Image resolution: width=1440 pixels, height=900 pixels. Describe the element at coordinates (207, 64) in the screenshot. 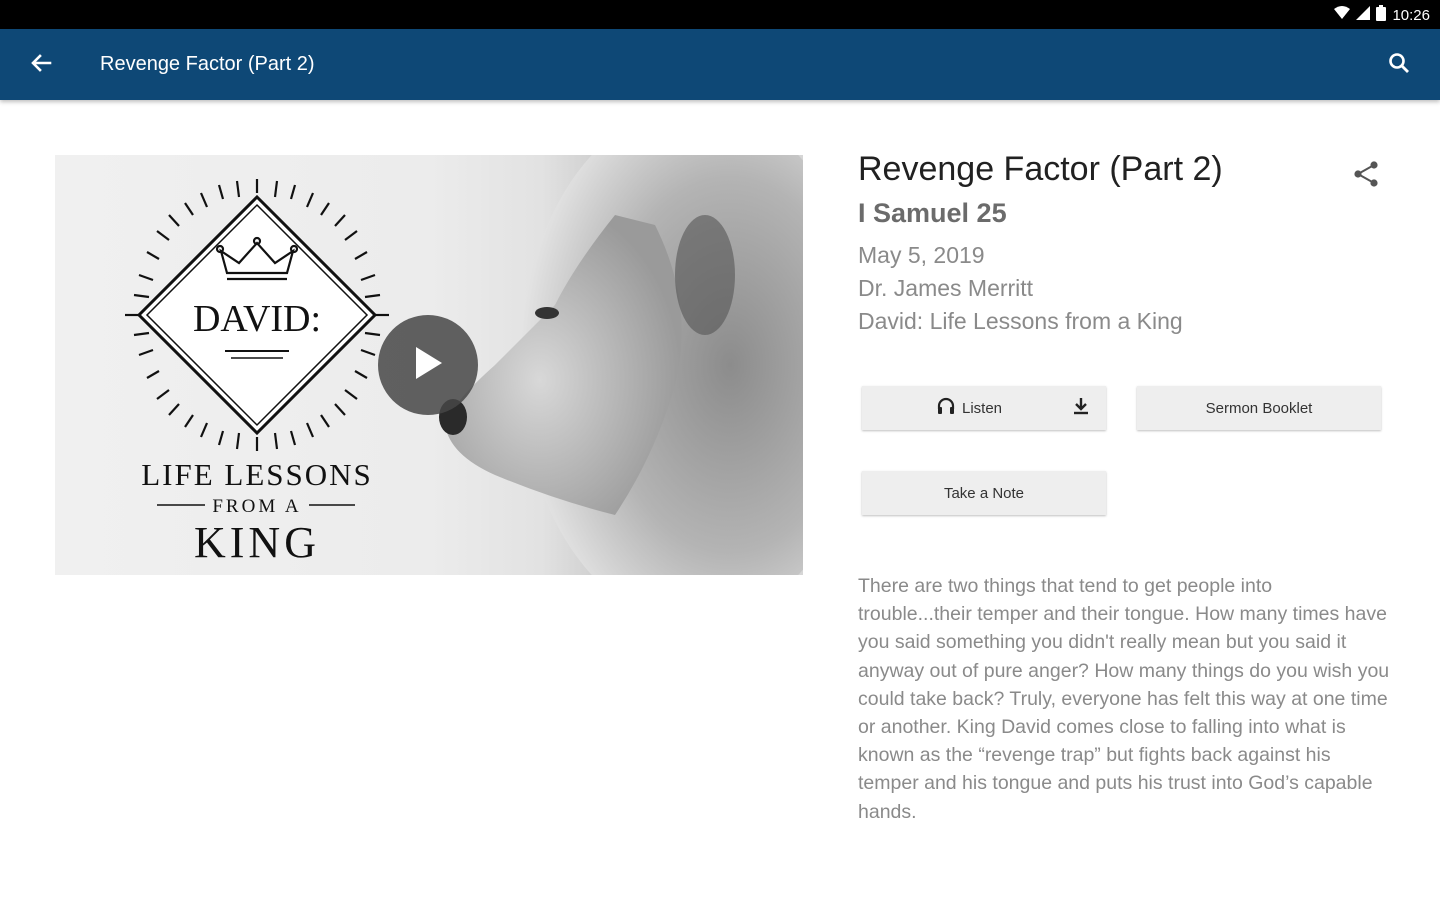

I see `app-bar-title: Revenge Factor (Part 2)` at that location.